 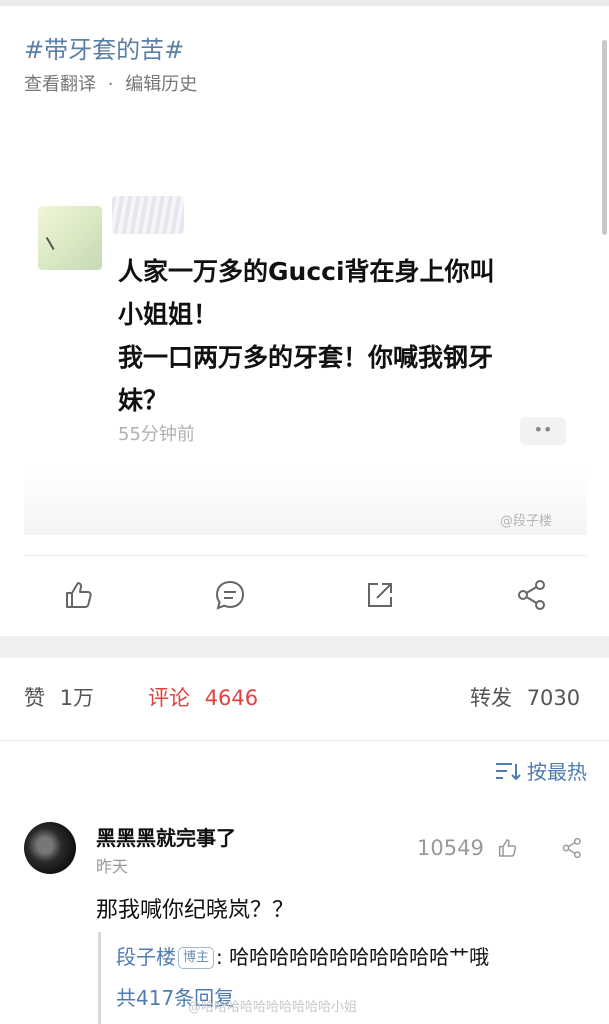 I want to click on kite-icon, so click(x=58, y=239).